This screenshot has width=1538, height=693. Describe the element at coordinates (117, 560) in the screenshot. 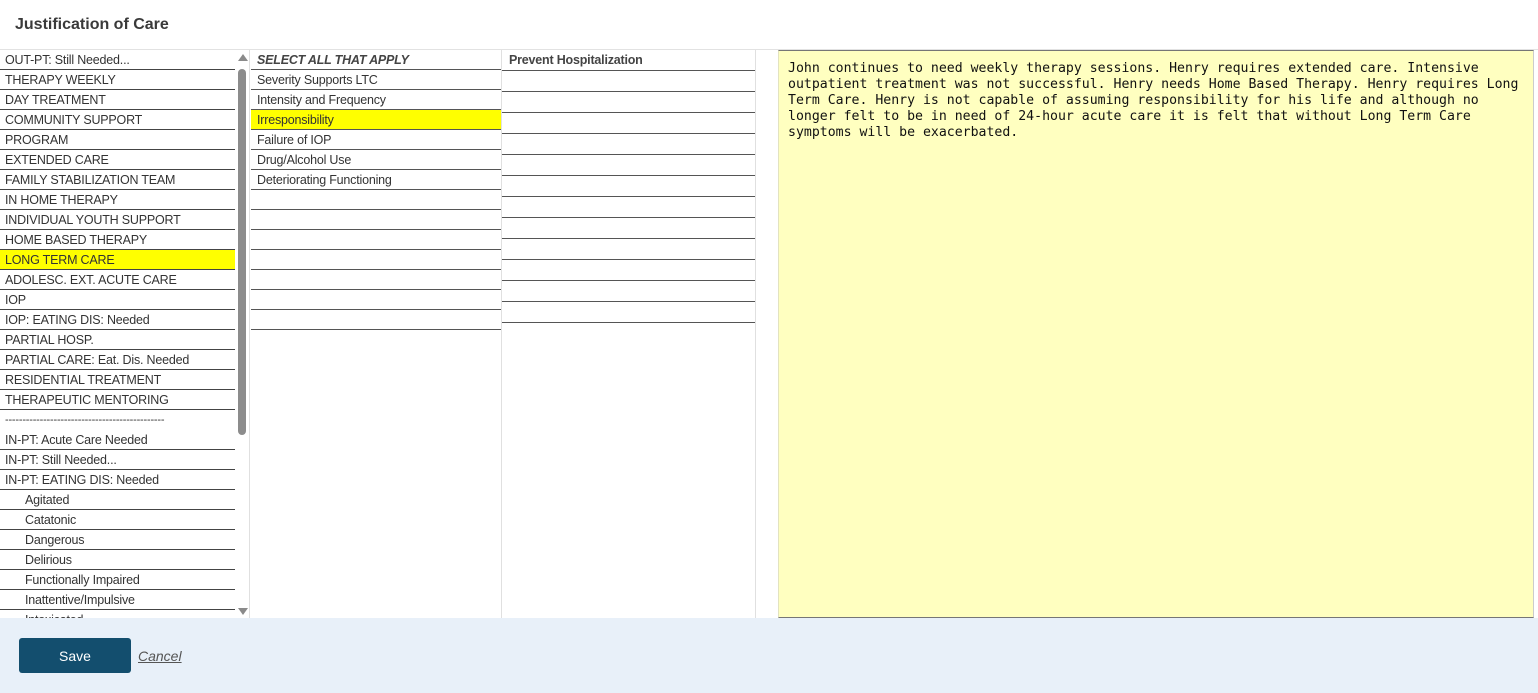

I see `care-type-item: Delirious` at that location.